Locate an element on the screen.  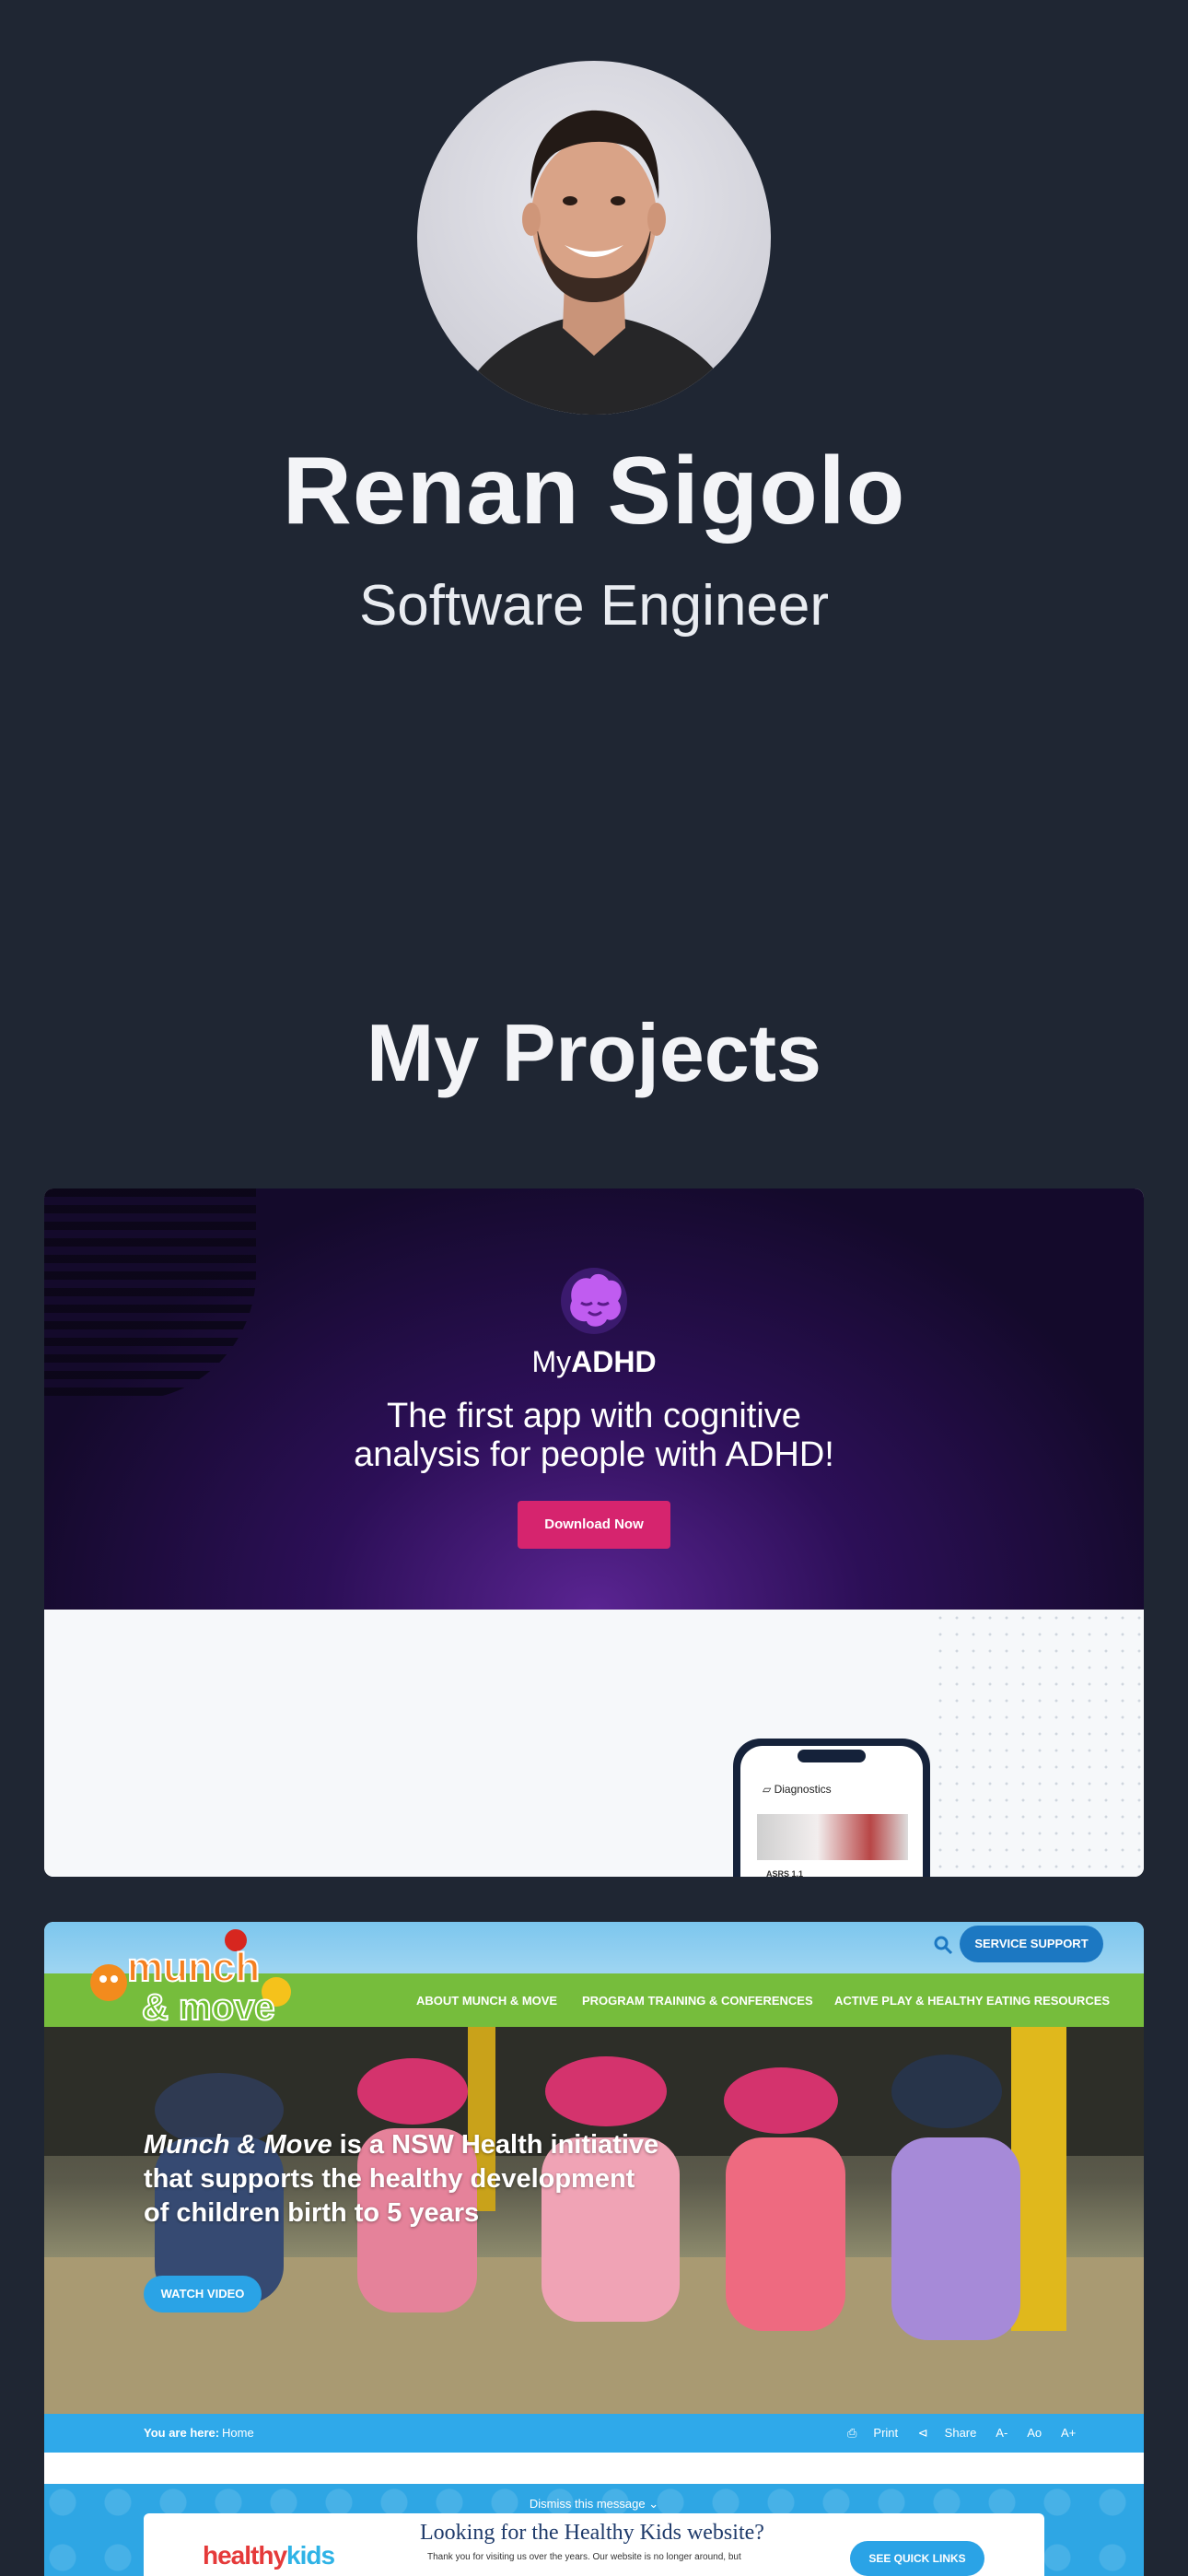
search-icon is located at coordinates (943, 1945).